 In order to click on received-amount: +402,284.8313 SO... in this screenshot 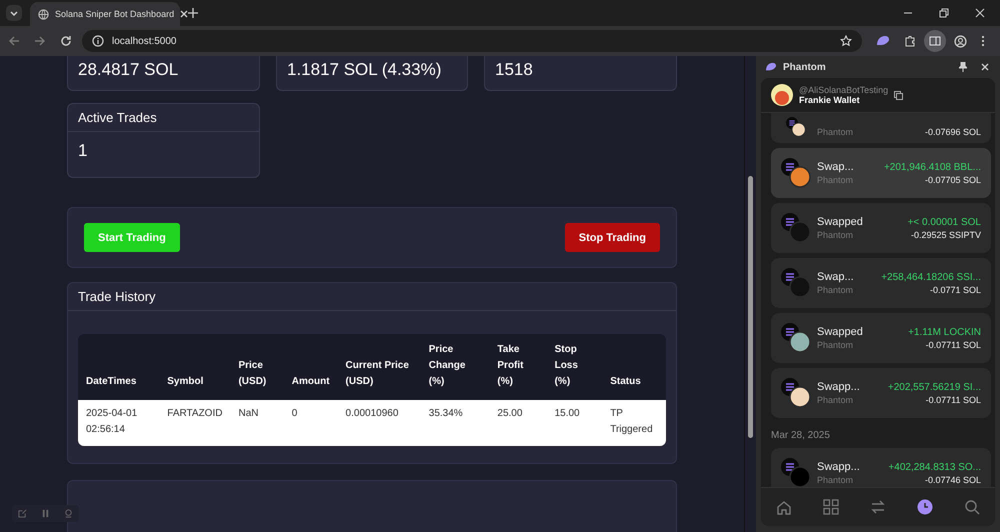, I will do `click(934, 467)`.